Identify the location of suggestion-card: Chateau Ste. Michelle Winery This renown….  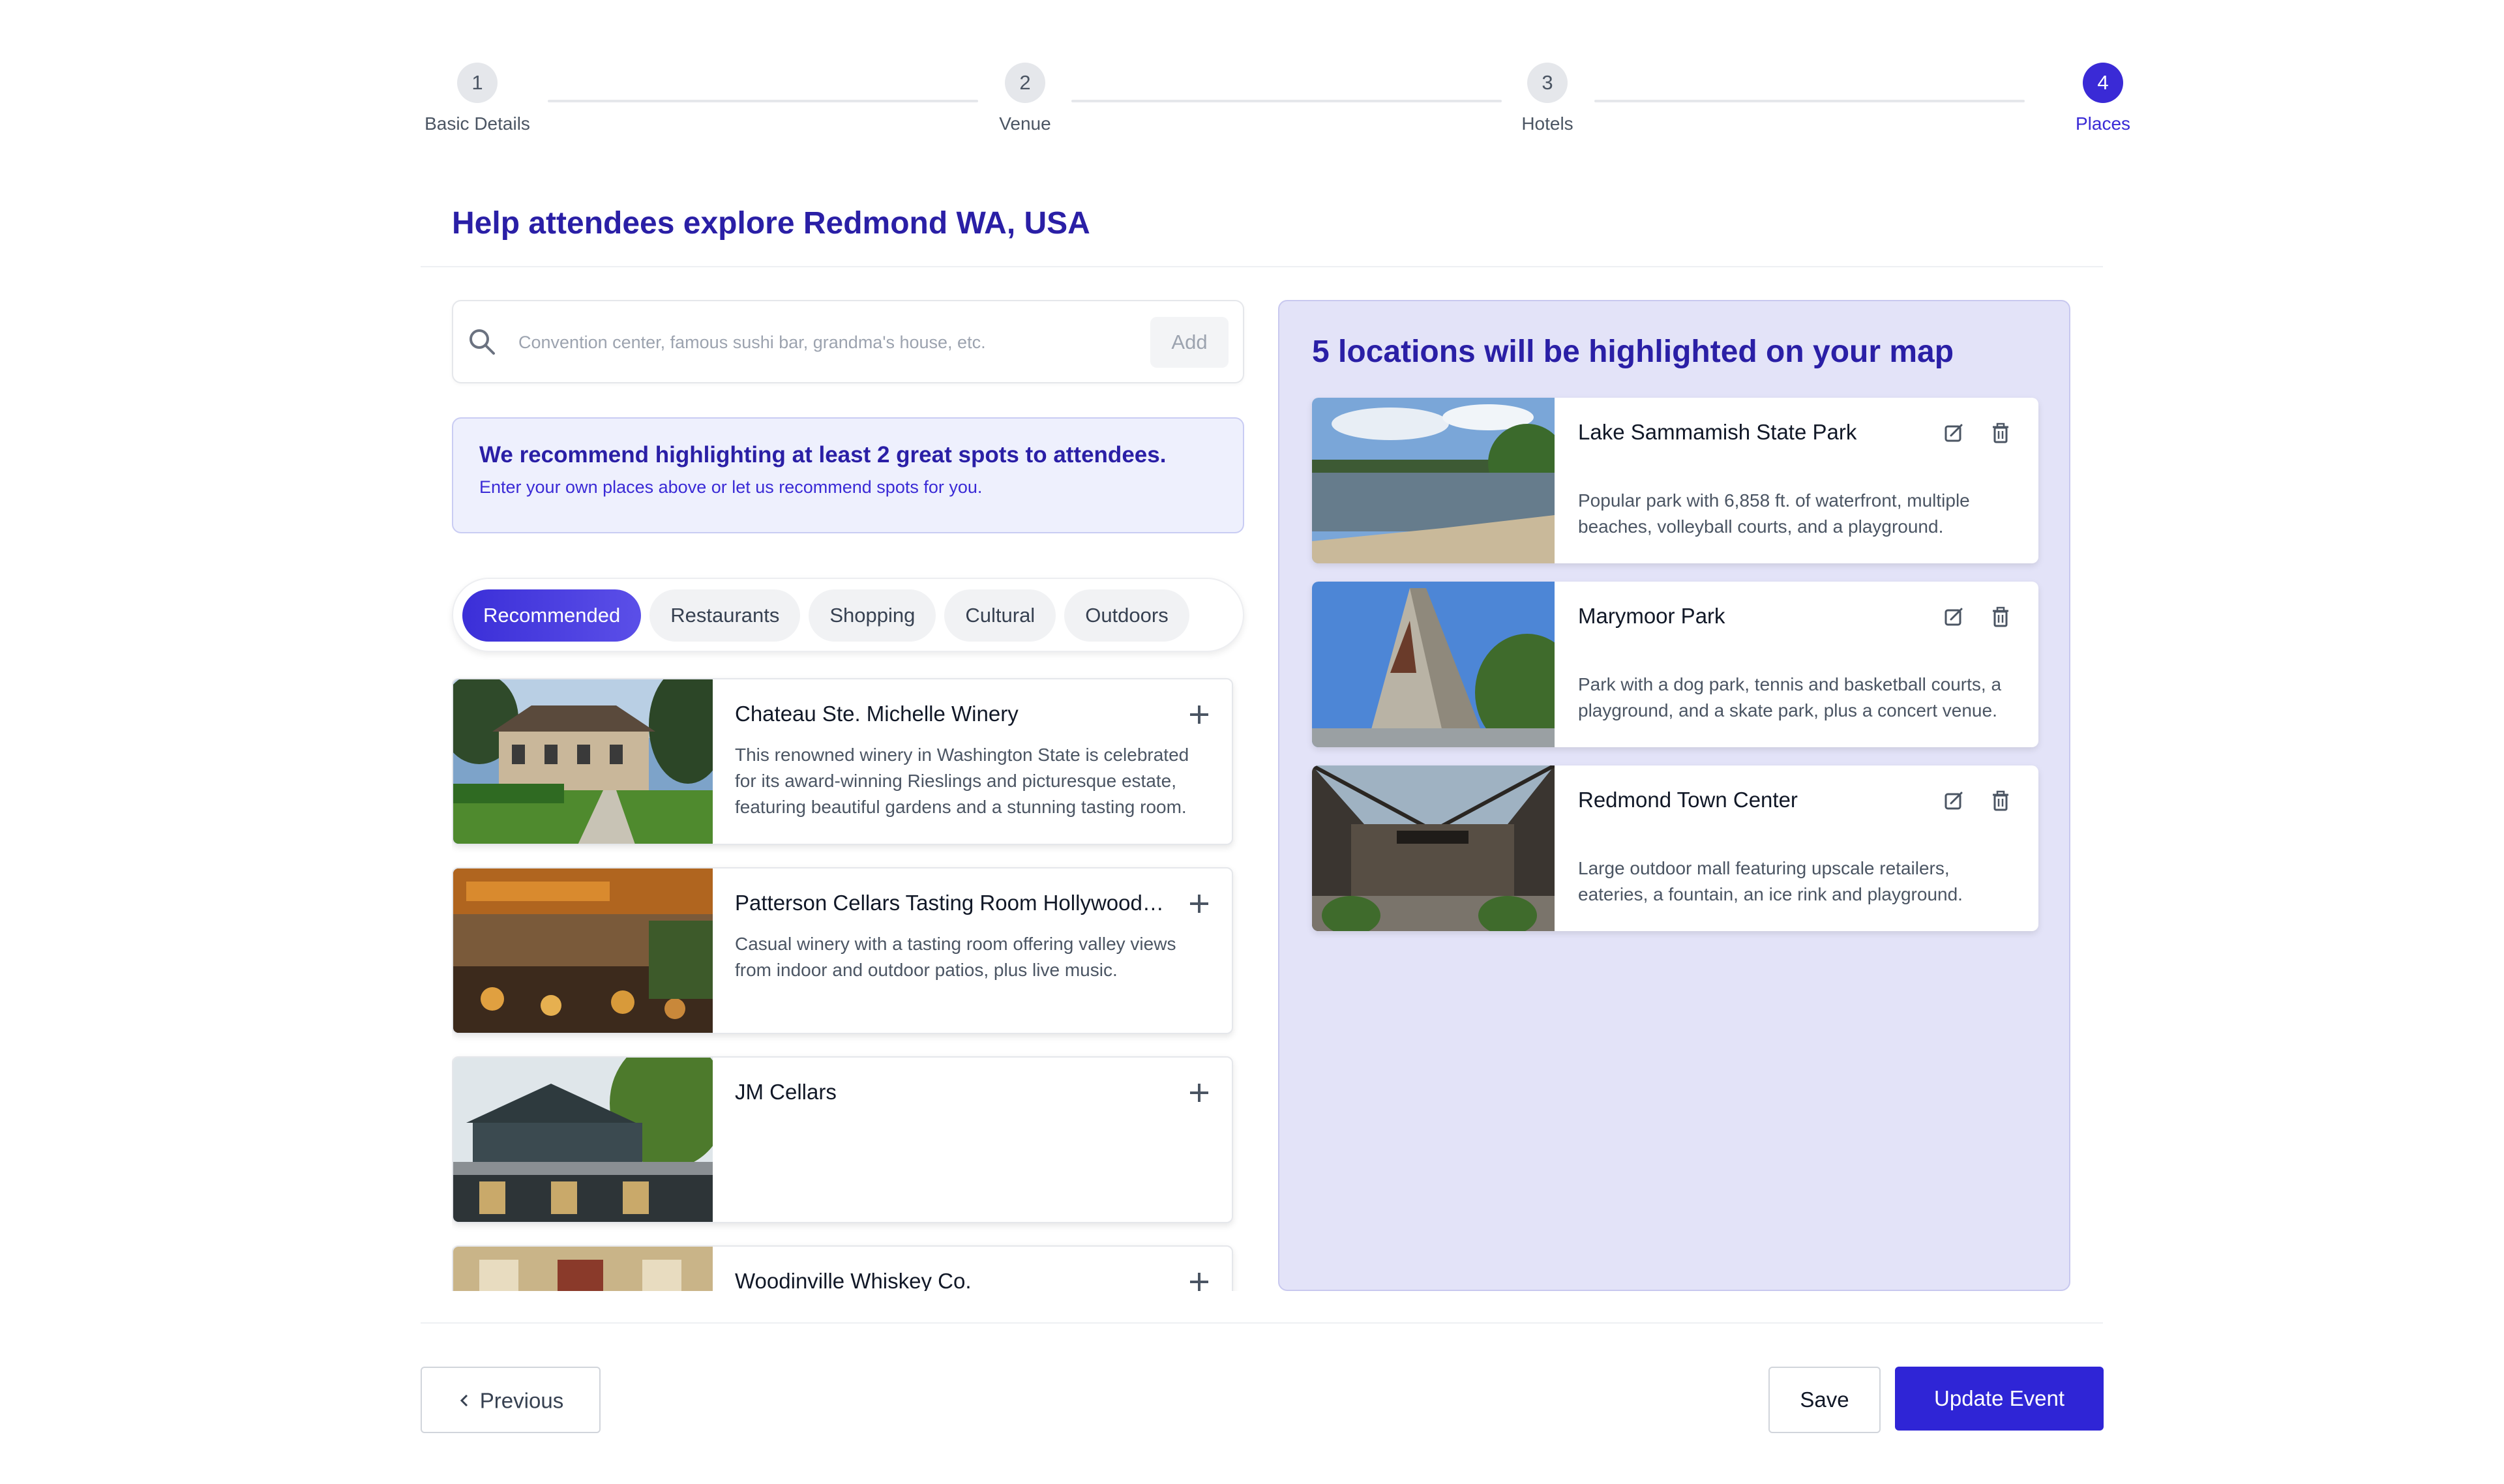
(842, 761).